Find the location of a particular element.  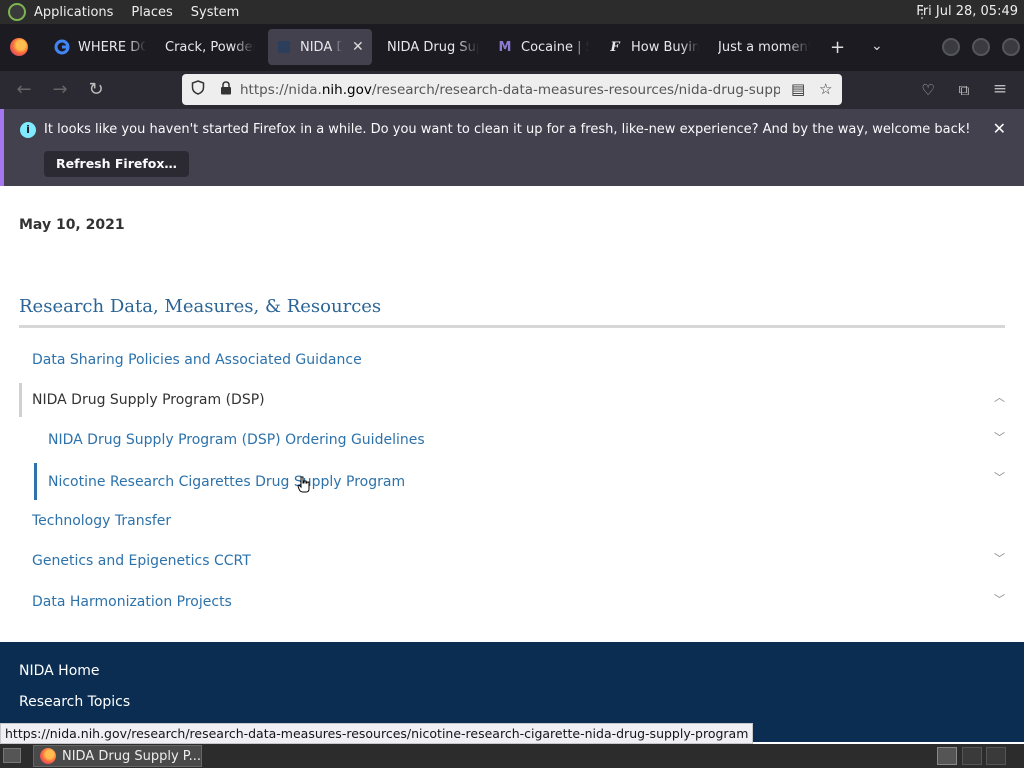

maximize-window-icon is located at coordinates (981, 47).